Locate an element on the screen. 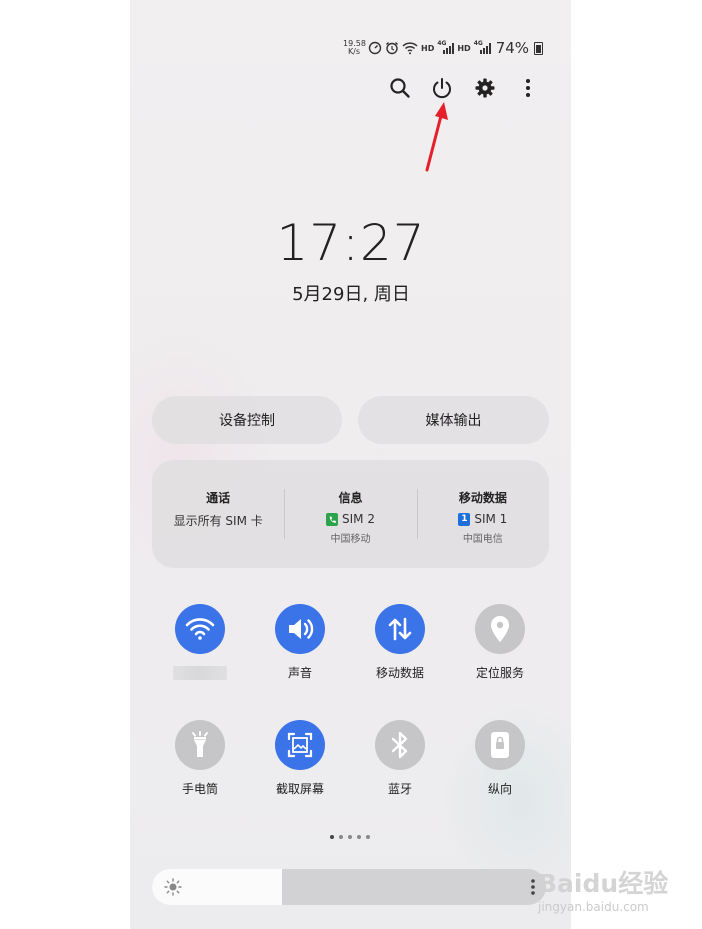 The height and width of the screenshot is (929, 702). location-pin-icon is located at coordinates (500, 629).